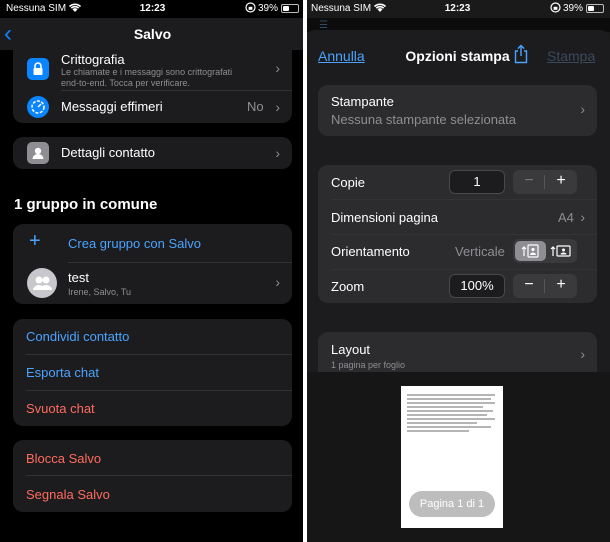 The image size is (610, 542). Describe the element at coordinates (108, 152) in the screenshot. I see `contact-details-label: Dettagli contatto` at that location.